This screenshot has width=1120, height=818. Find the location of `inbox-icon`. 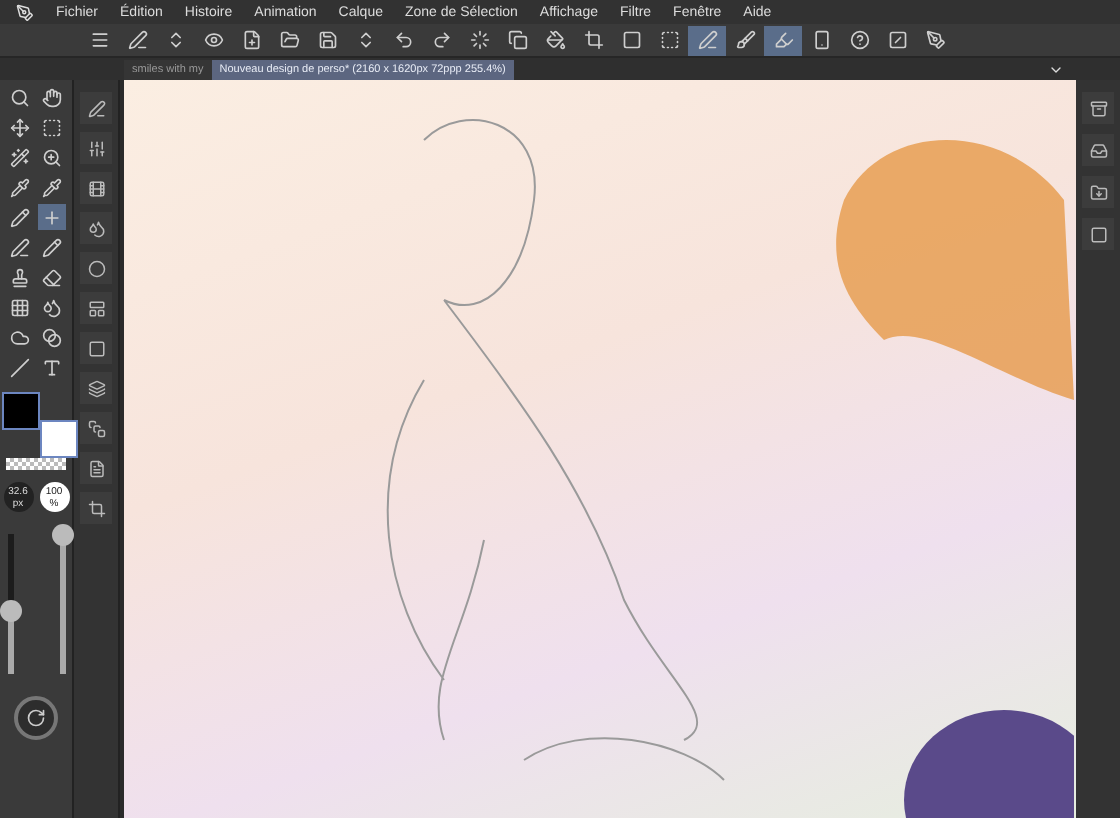

inbox-icon is located at coordinates (1098, 150).